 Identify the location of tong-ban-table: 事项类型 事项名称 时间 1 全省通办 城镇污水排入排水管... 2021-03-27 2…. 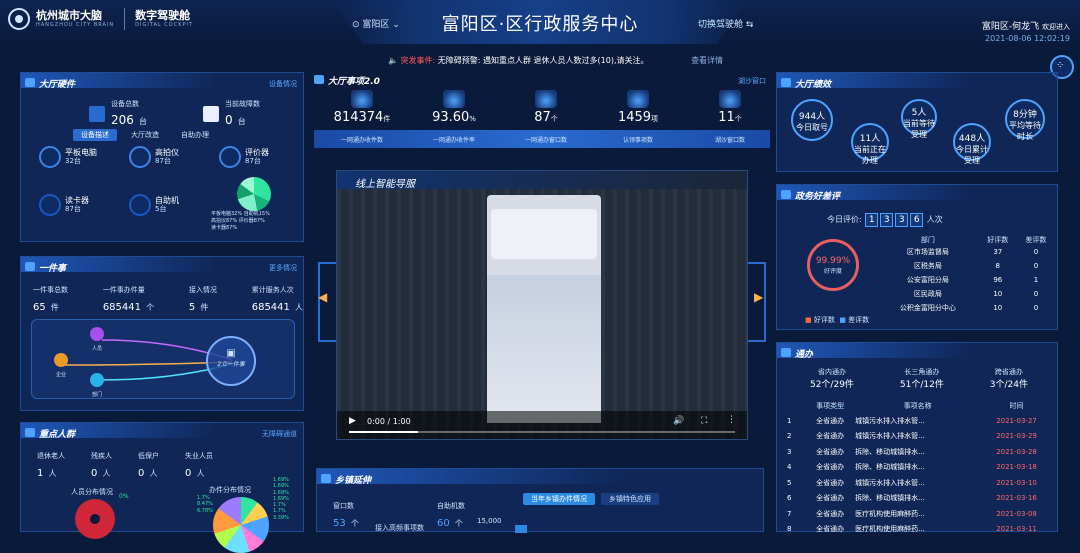
(920, 468).